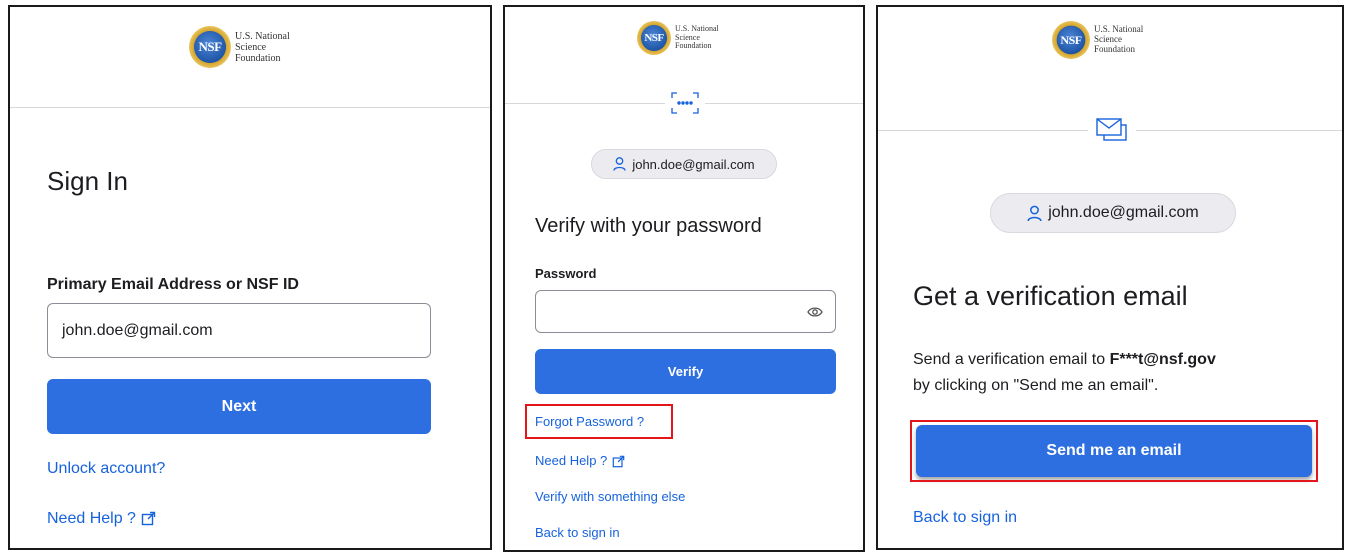 This screenshot has height=552, width=1351. I want to click on email-input: john.doe@gmail.com, so click(239, 330).